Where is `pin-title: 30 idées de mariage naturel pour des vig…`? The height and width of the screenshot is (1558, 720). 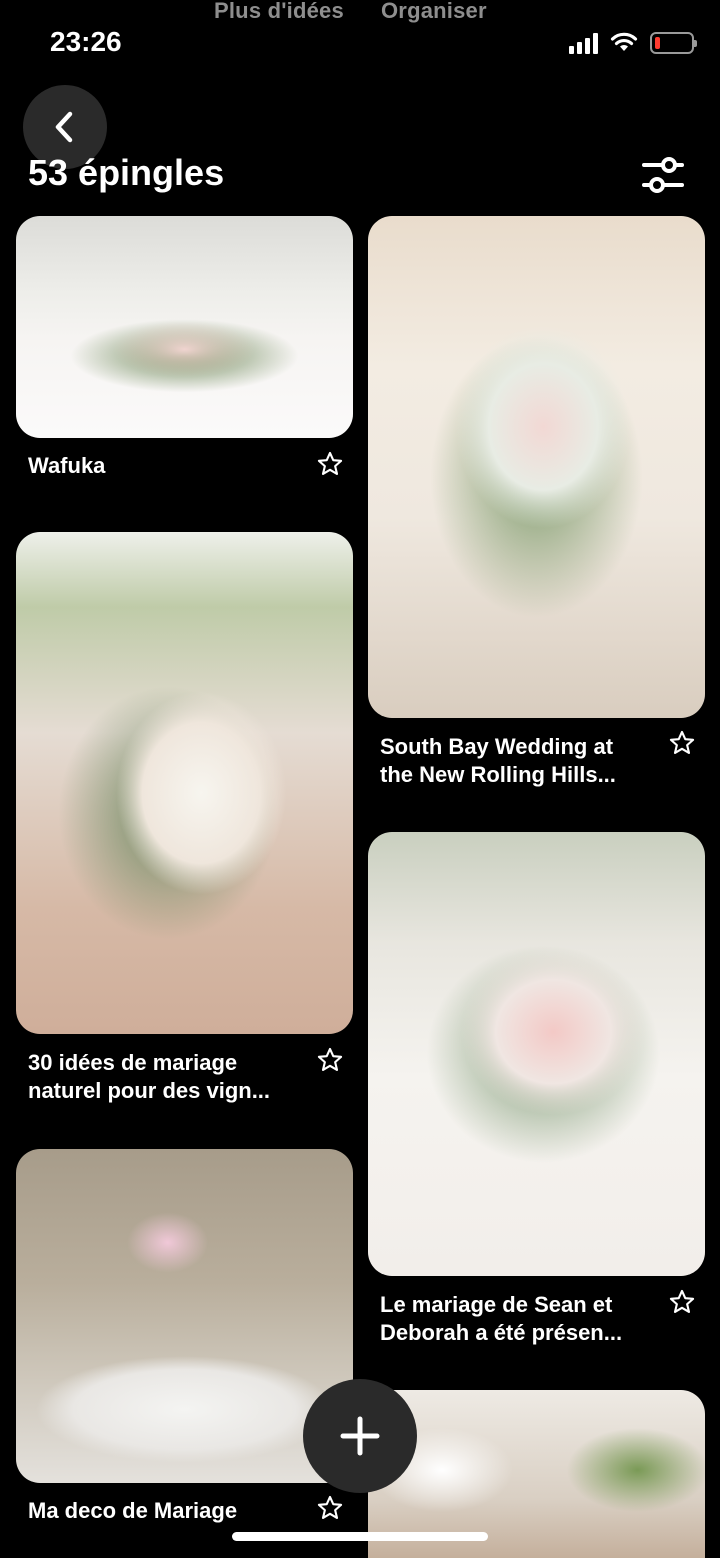 pin-title: 30 idées de mariage naturel pour des vig… is located at coordinates (163, 1077).